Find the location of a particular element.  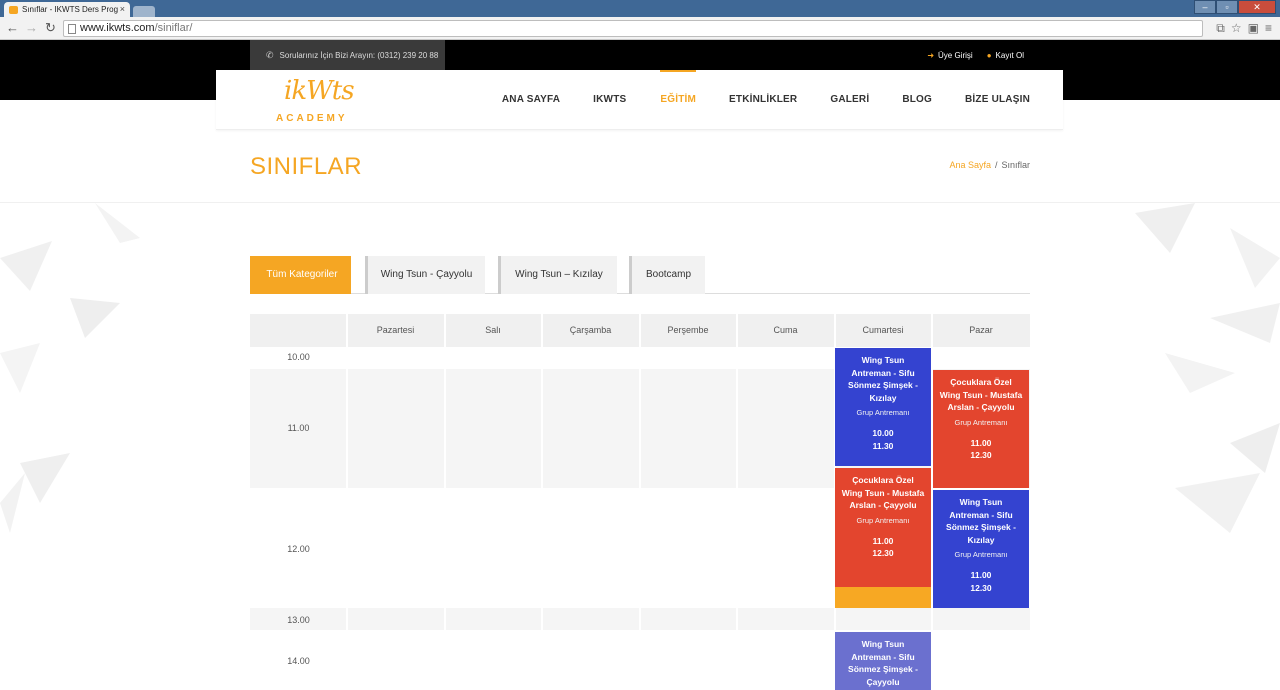

header-sali: Salı is located at coordinates (493, 330).